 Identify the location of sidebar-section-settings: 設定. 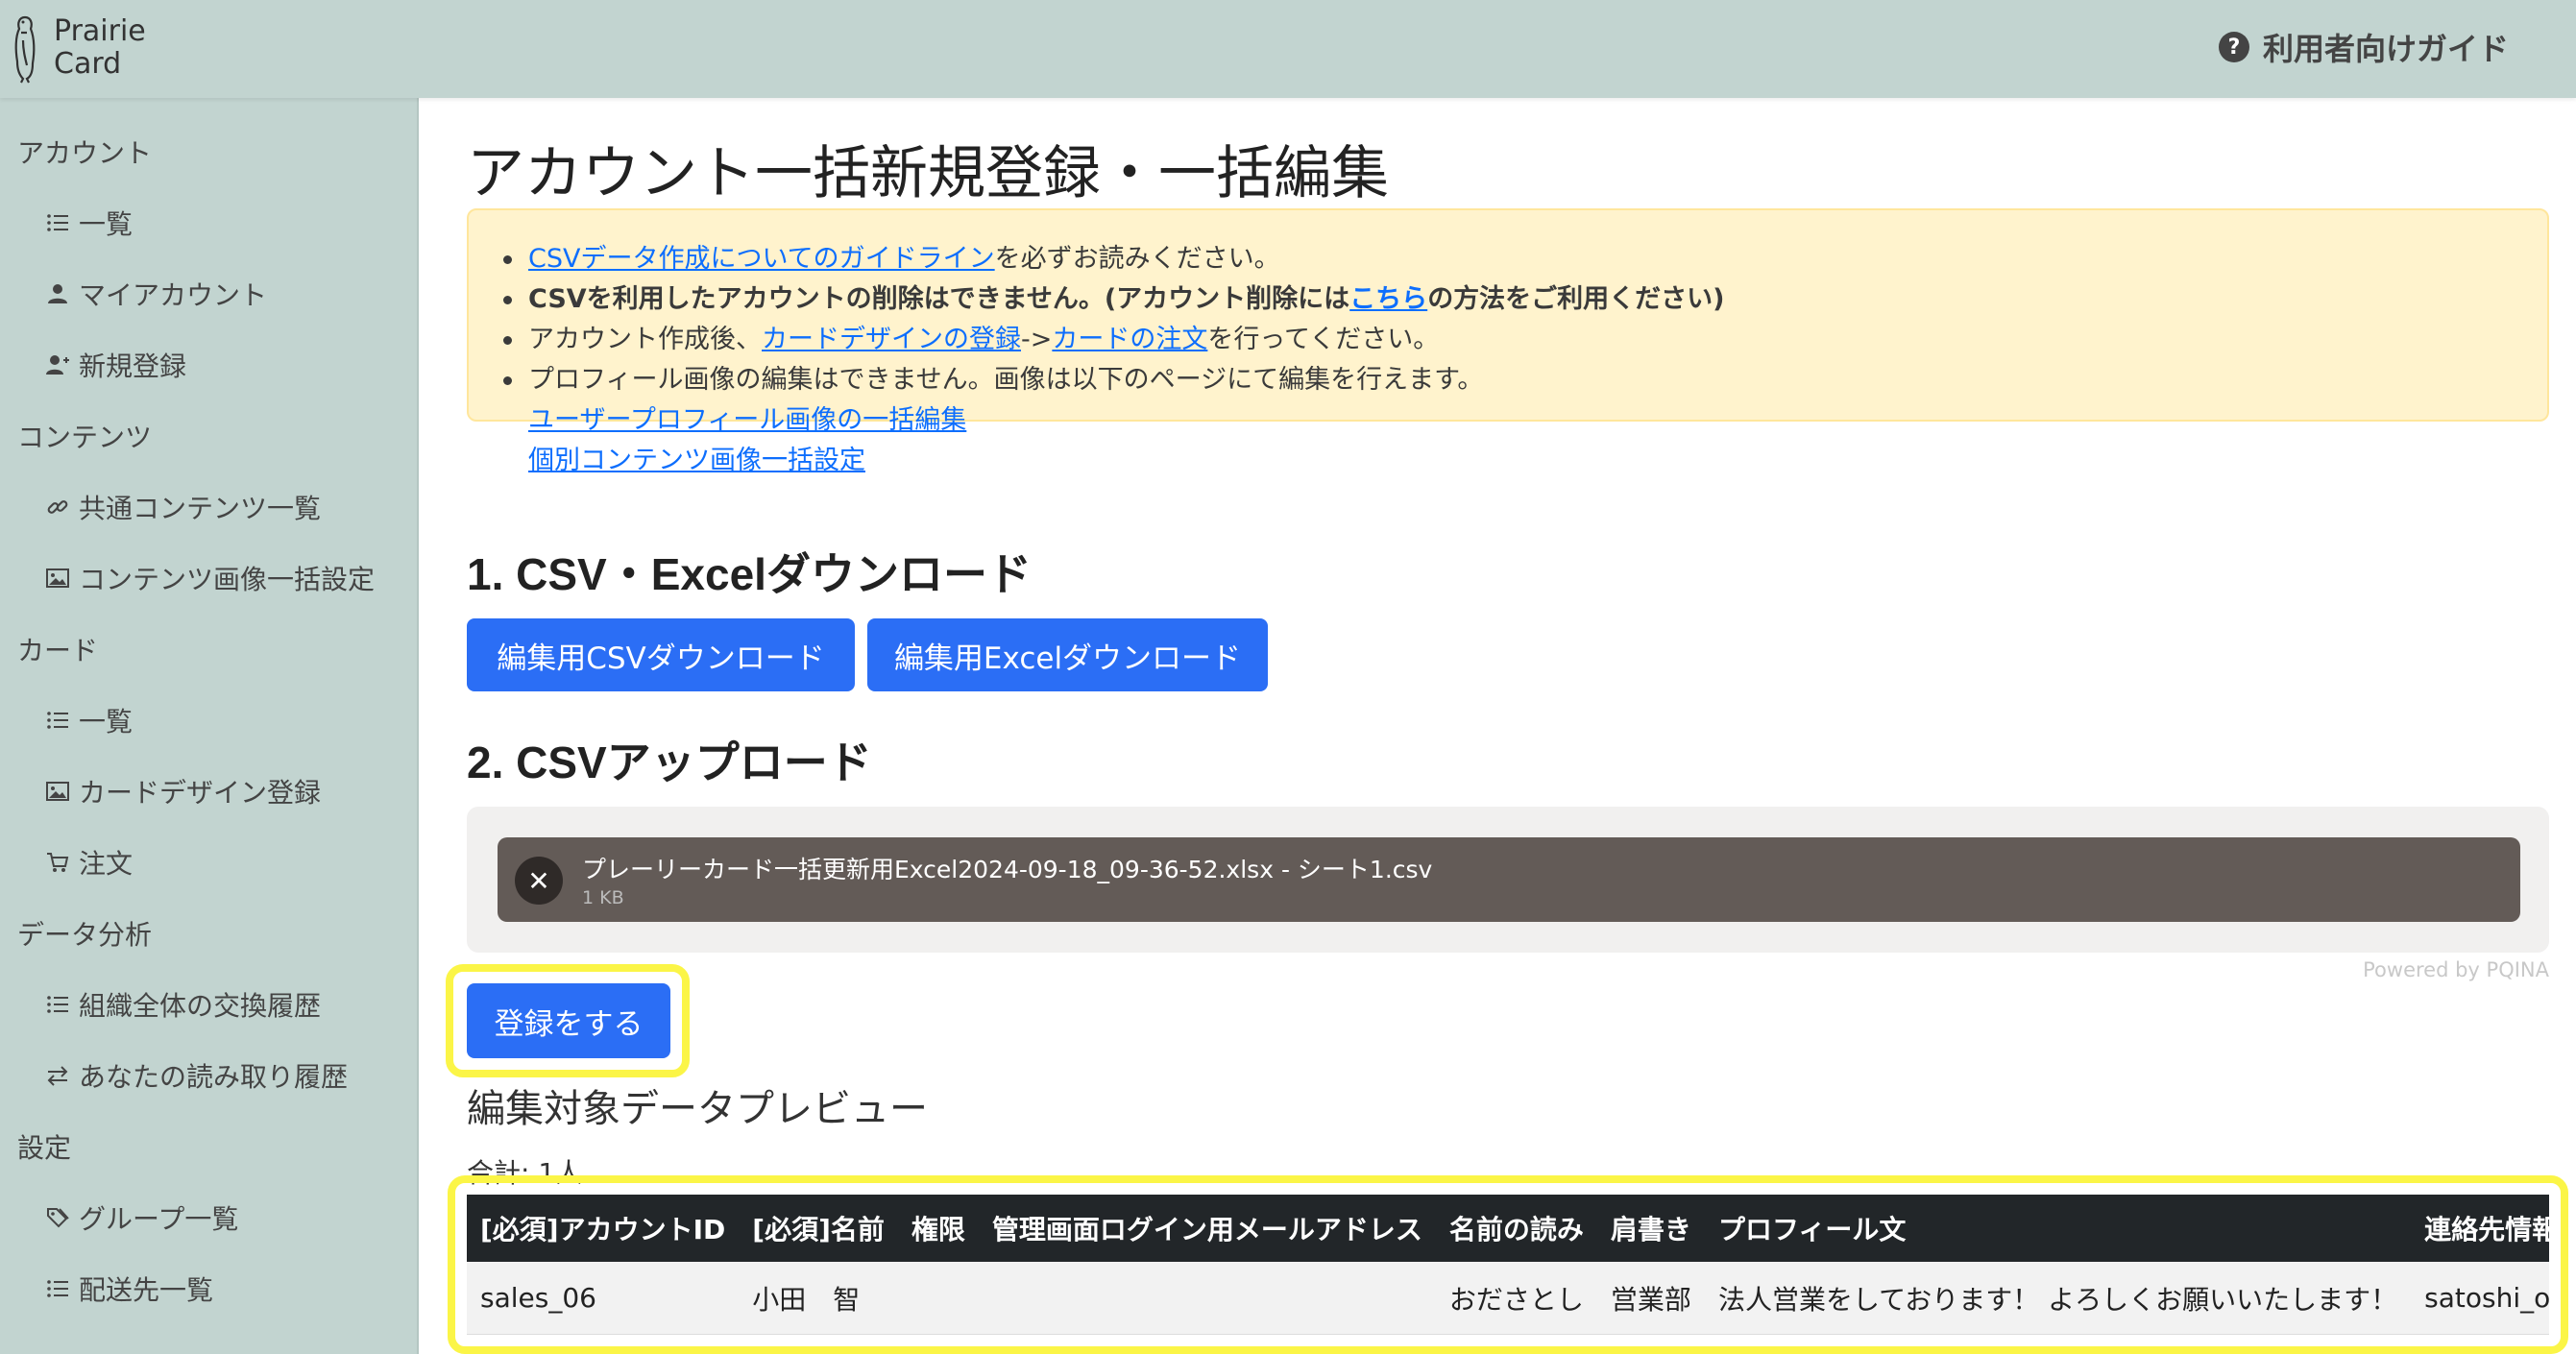
(44, 1148).